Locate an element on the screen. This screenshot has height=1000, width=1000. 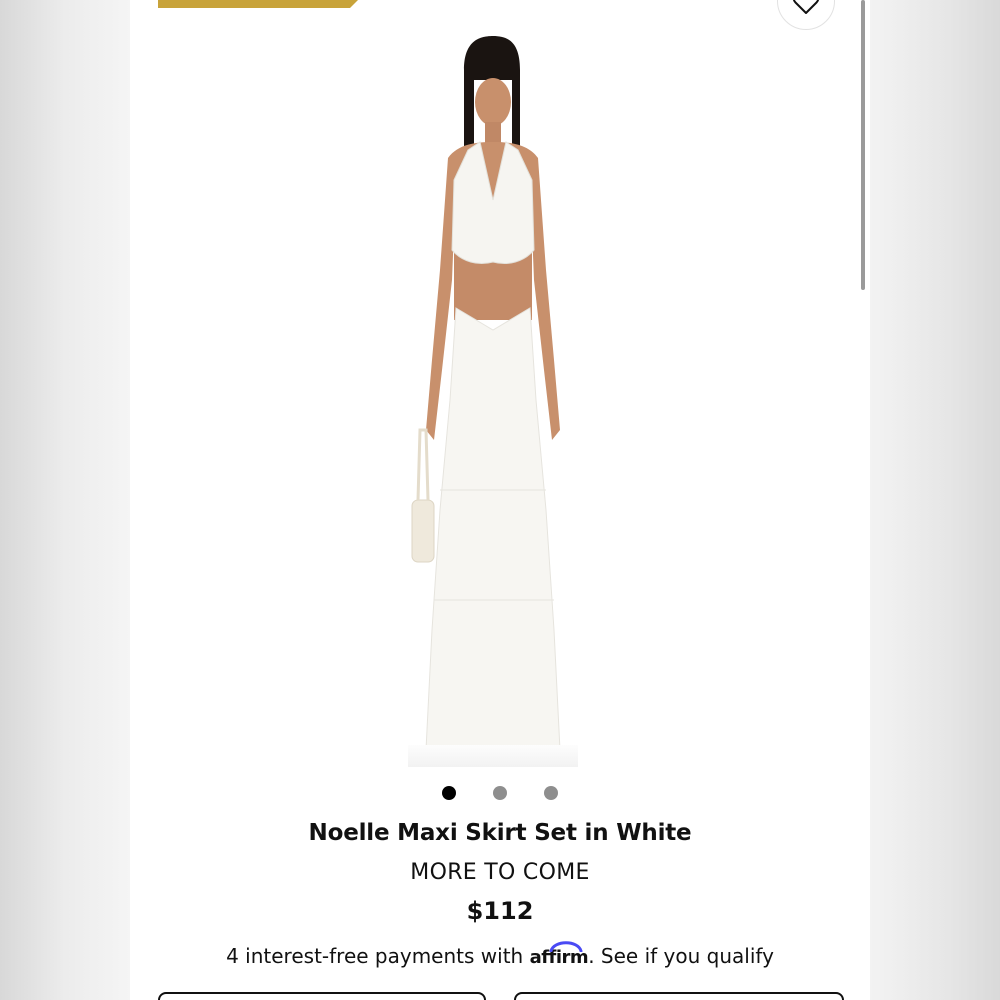
size-select-button is located at coordinates (322, 996).